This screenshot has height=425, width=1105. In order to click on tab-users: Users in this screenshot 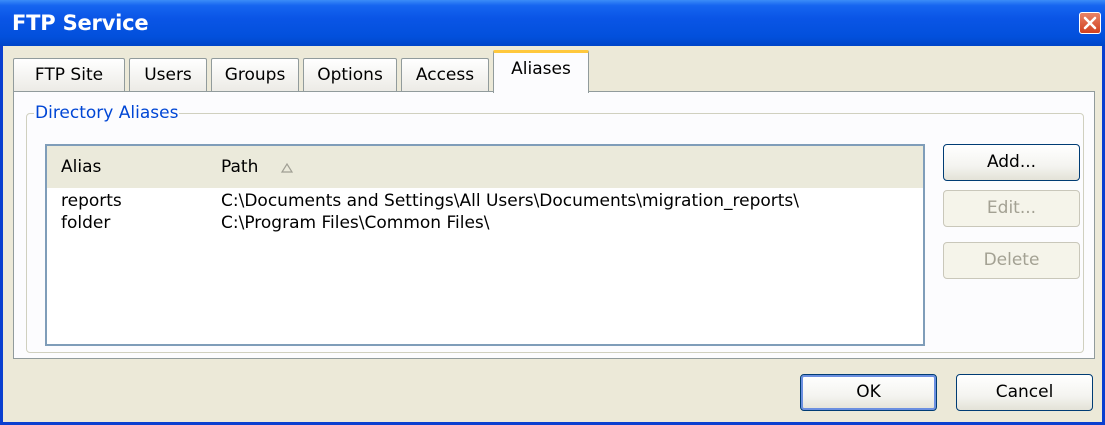, I will do `click(168, 74)`.